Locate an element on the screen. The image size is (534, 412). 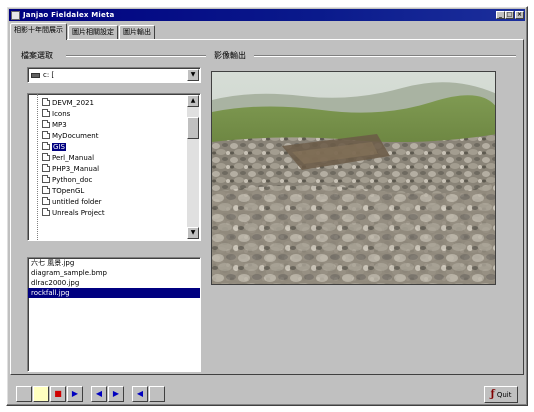
file-item: dlrac2000.jpg is located at coordinates (114, 283).